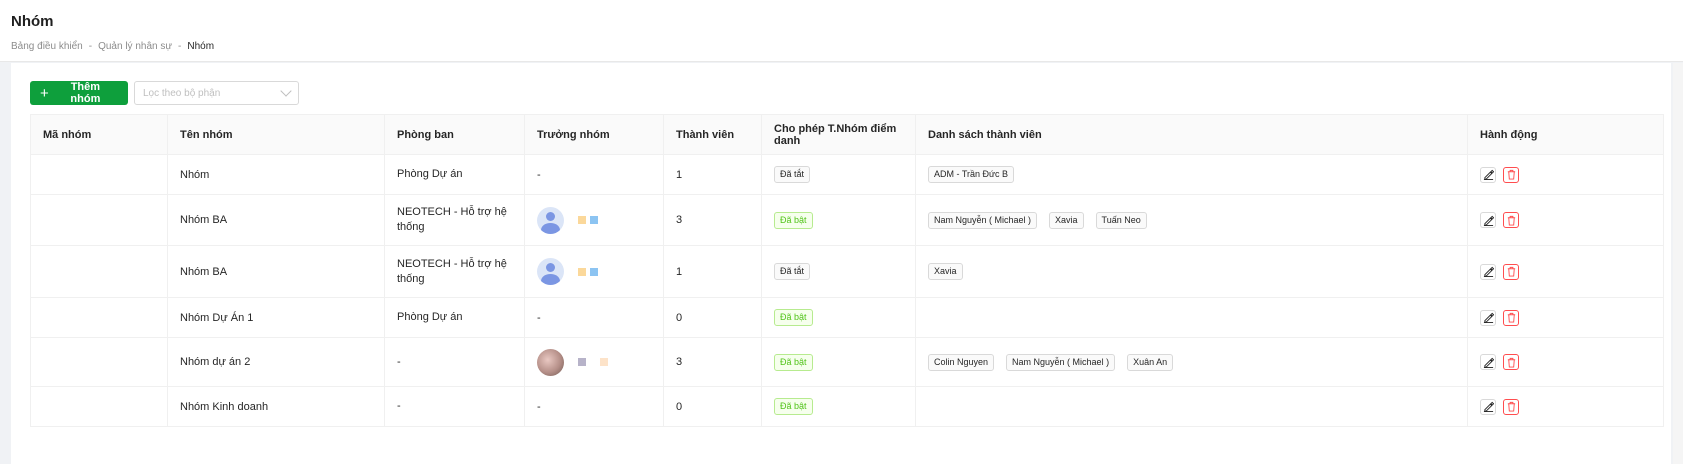 The height and width of the screenshot is (464, 1683). I want to click on department-filter-select: Lọc theo bộ phận, so click(216, 93).